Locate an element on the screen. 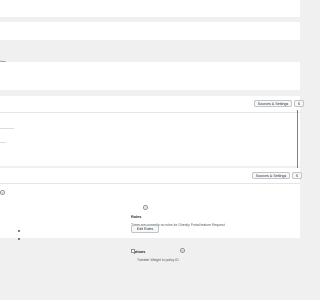 This screenshot has height=300, width=320. transfer-weight-checkbox is located at coordinates (133, 251).